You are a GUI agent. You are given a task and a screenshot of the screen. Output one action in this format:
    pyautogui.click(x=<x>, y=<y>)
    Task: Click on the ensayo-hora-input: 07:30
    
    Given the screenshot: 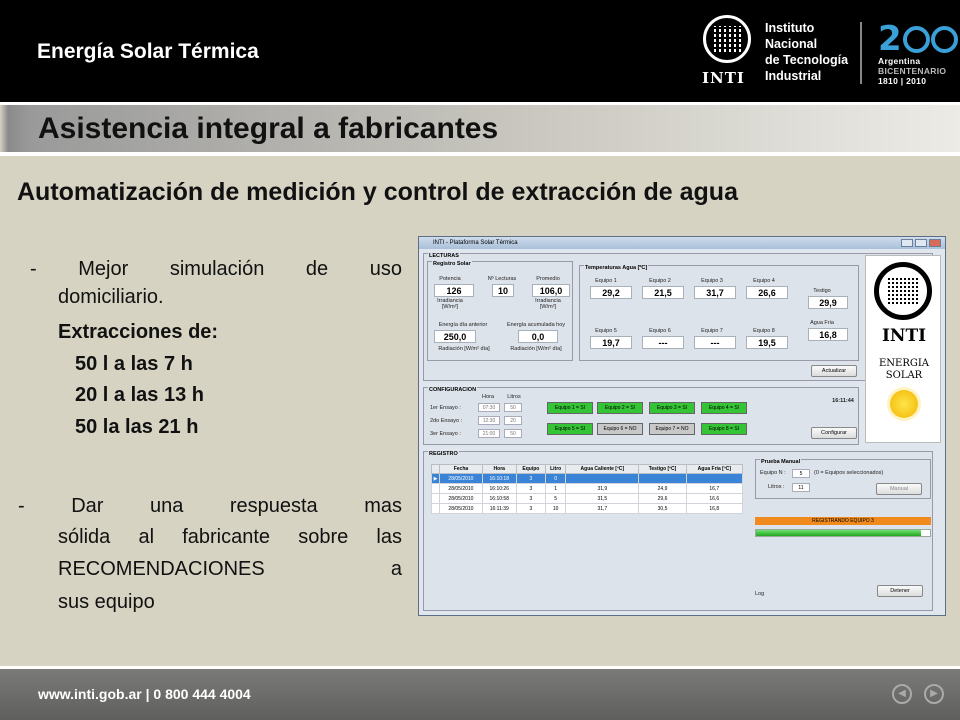 What is the action you would take?
    pyautogui.click(x=489, y=407)
    